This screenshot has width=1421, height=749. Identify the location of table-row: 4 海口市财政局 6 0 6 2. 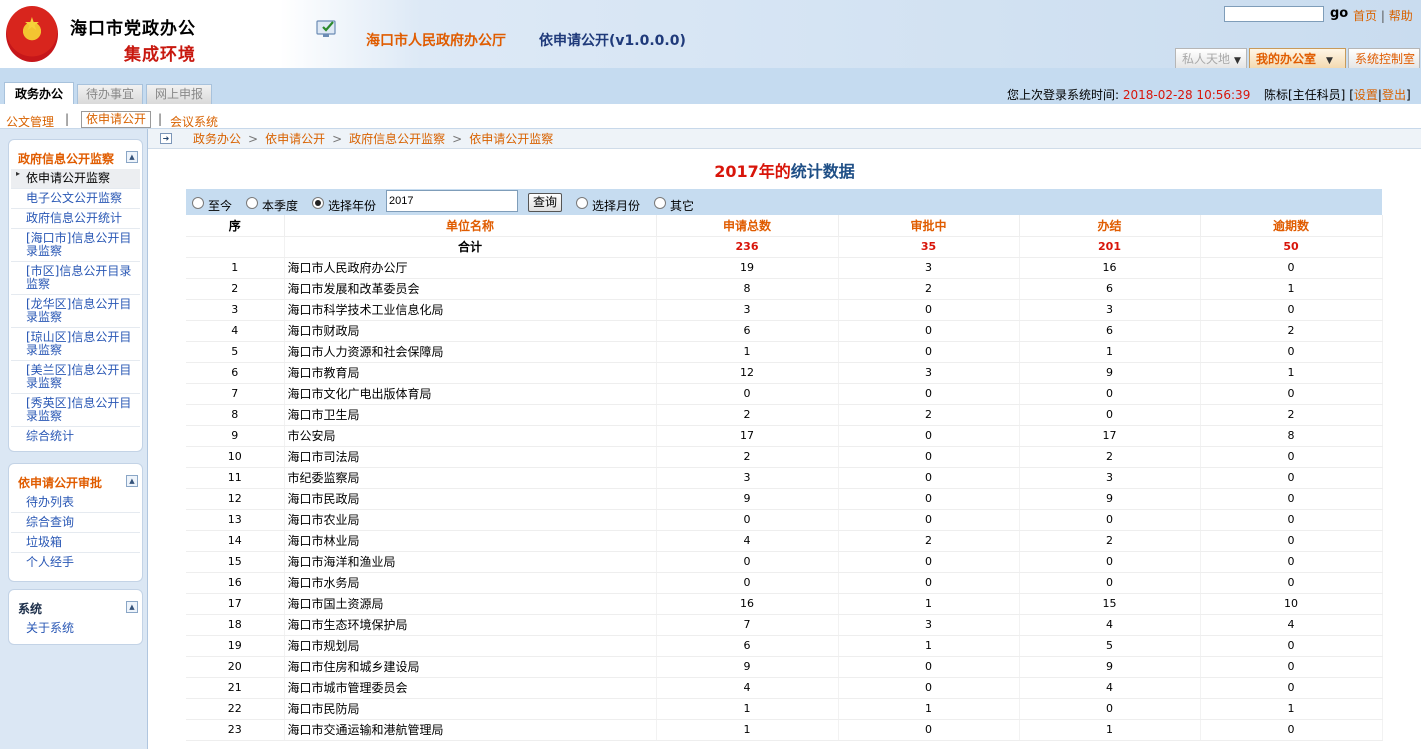
(784, 331).